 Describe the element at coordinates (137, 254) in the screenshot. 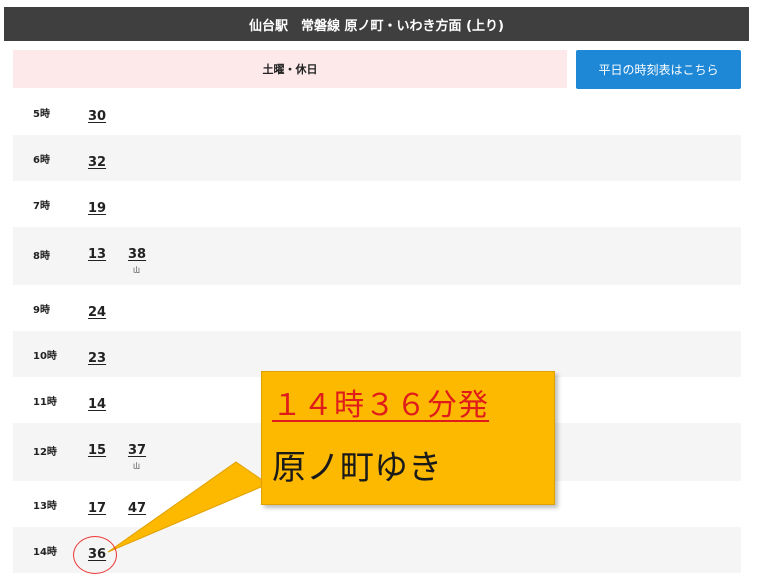

I see `departure-minute: 38` at that location.